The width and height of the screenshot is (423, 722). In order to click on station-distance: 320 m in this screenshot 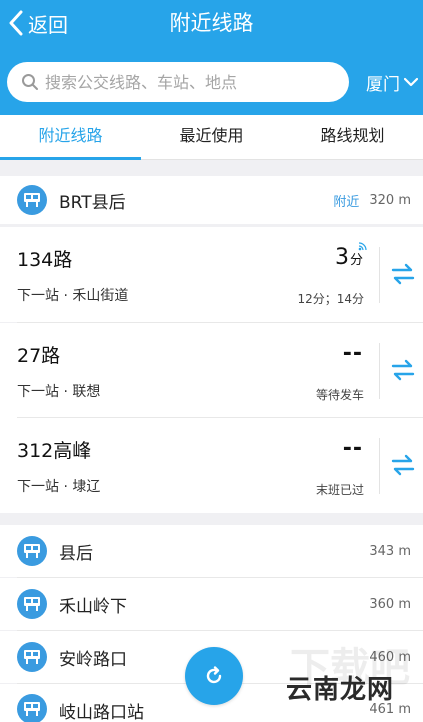, I will do `click(390, 200)`.